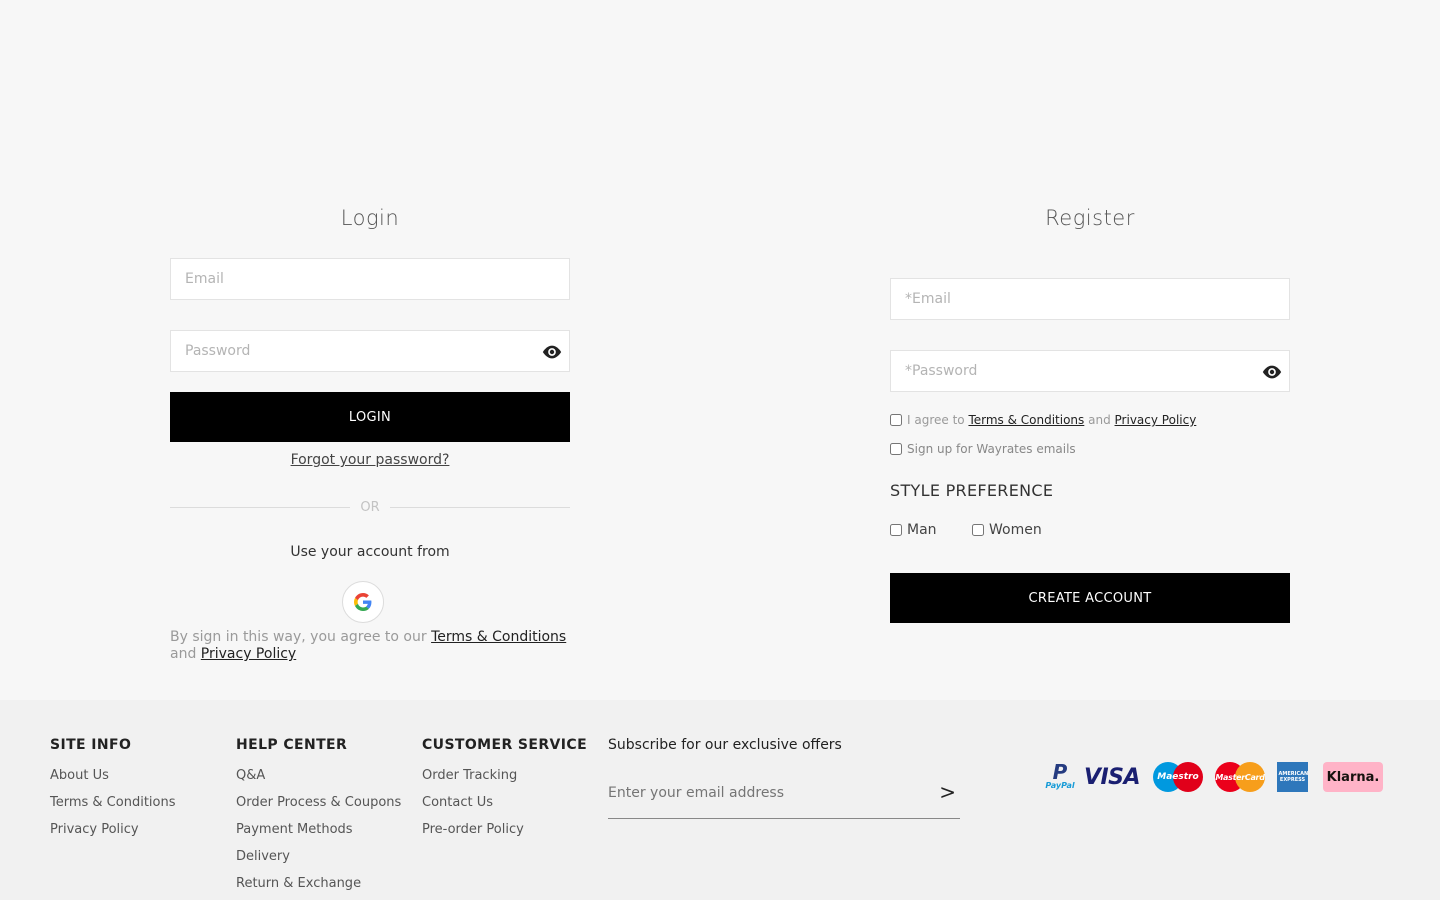 This screenshot has width=1440, height=900. I want to click on style-preference-heading: STYLE PREFERENCE, so click(972, 490).